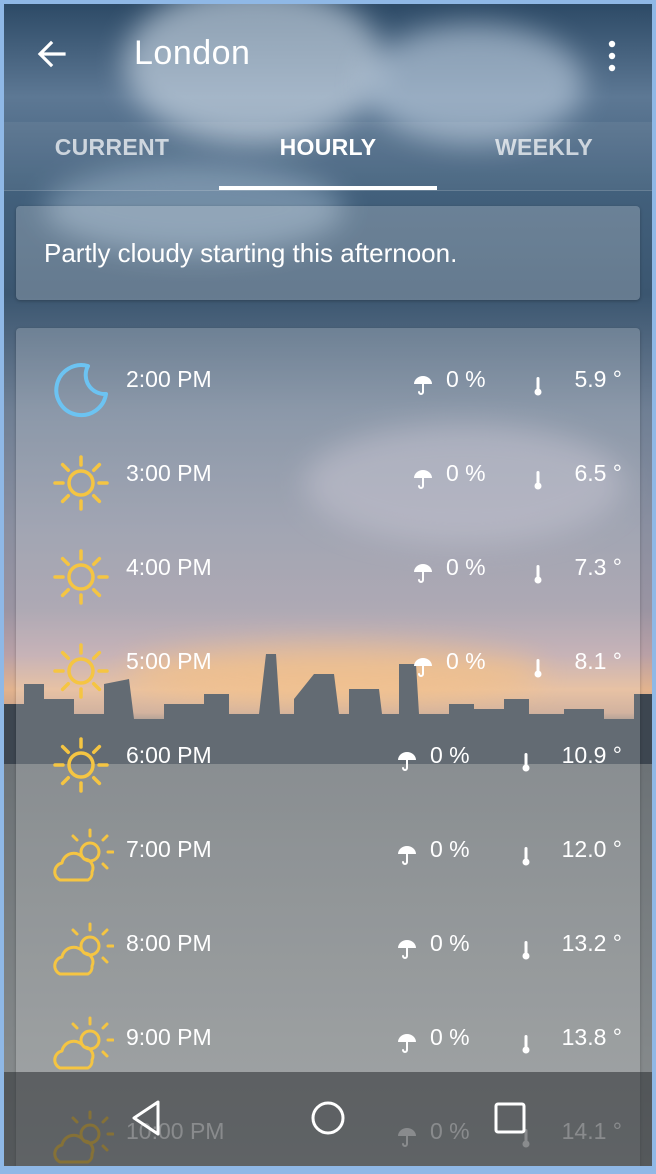  What do you see at coordinates (328, 147) in the screenshot?
I see `tab-hourly: HOURLY` at bounding box center [328, 147].